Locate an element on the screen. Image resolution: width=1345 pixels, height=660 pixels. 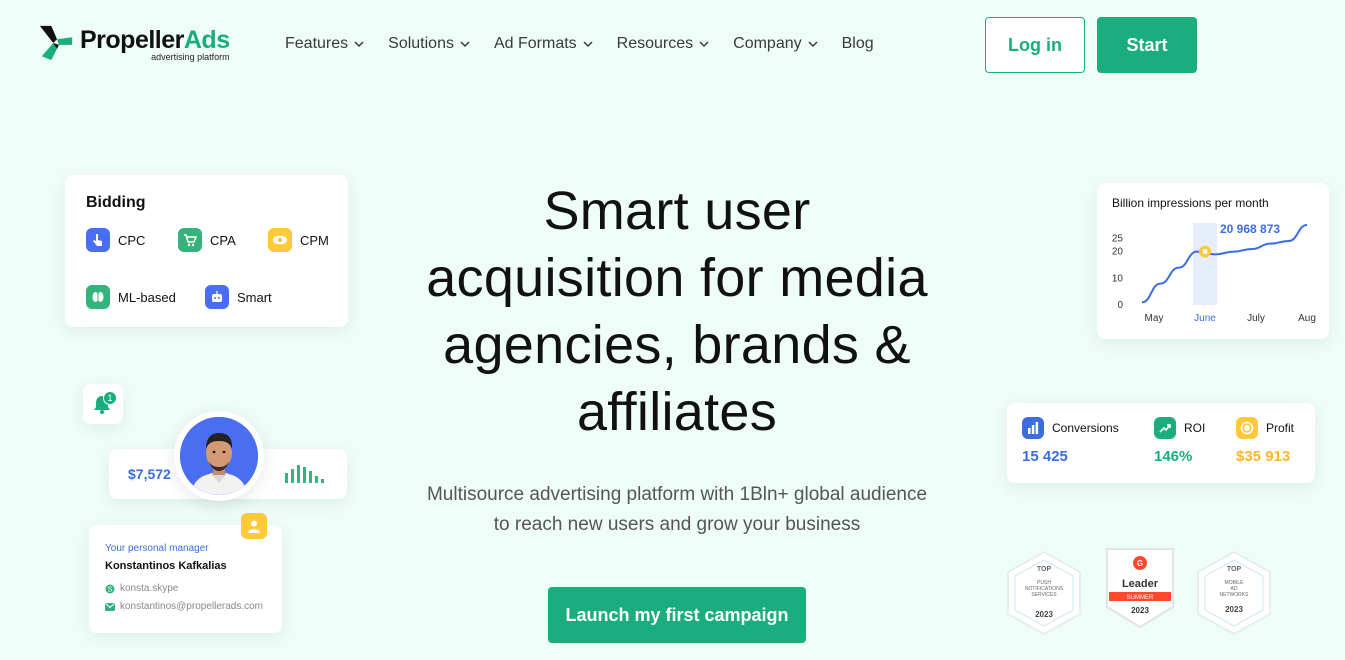
bidding-card: Bidding CPC CPA CPM ML-based Smart is located at coordinates (206, 251).